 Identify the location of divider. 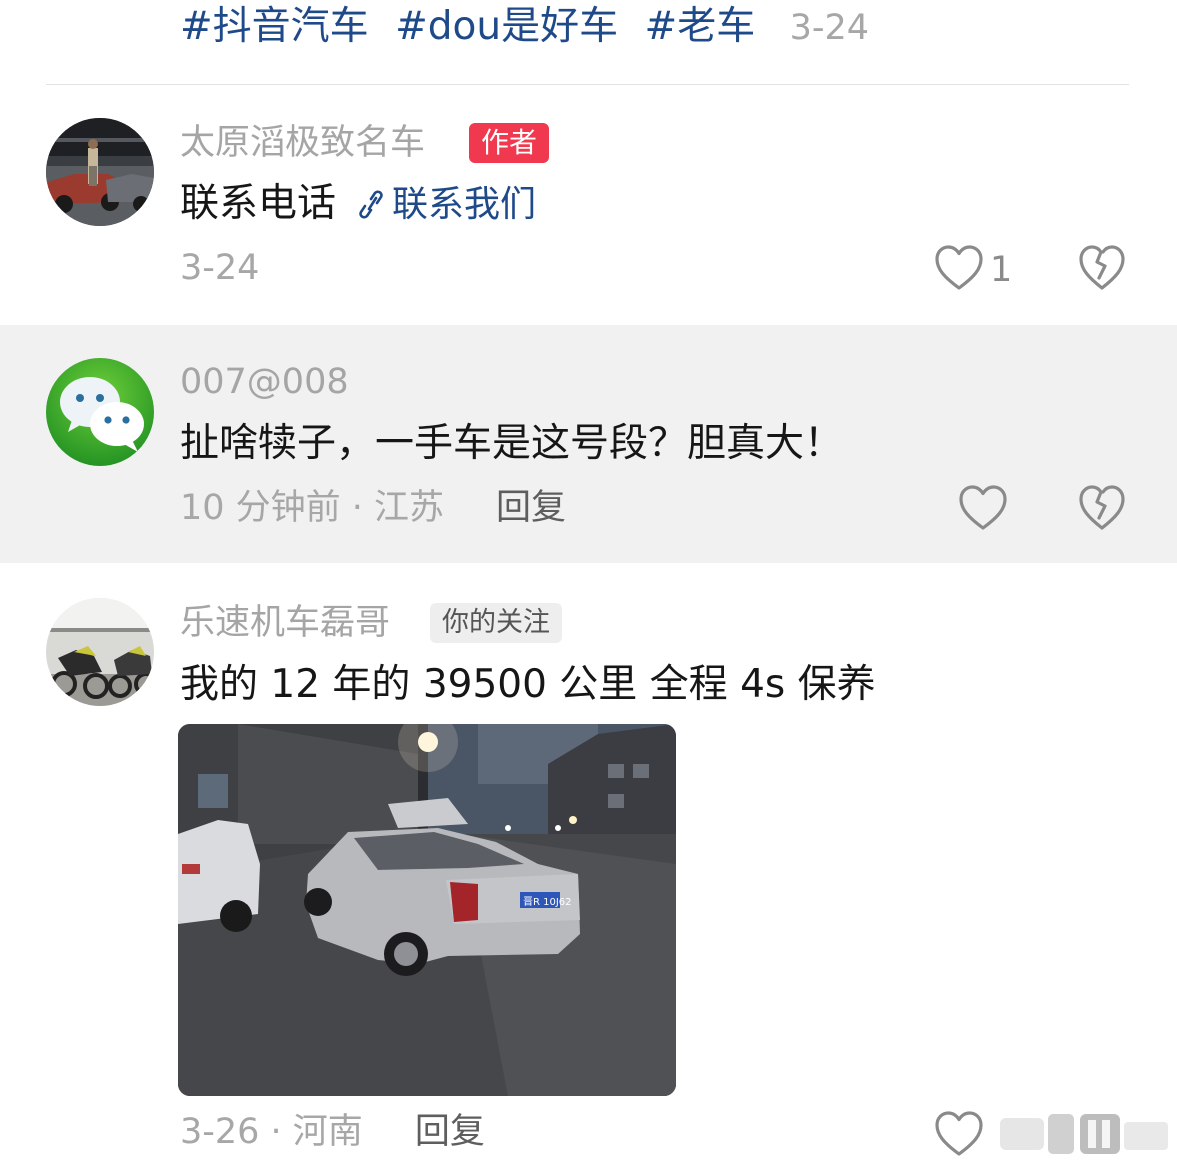
(587, 84).